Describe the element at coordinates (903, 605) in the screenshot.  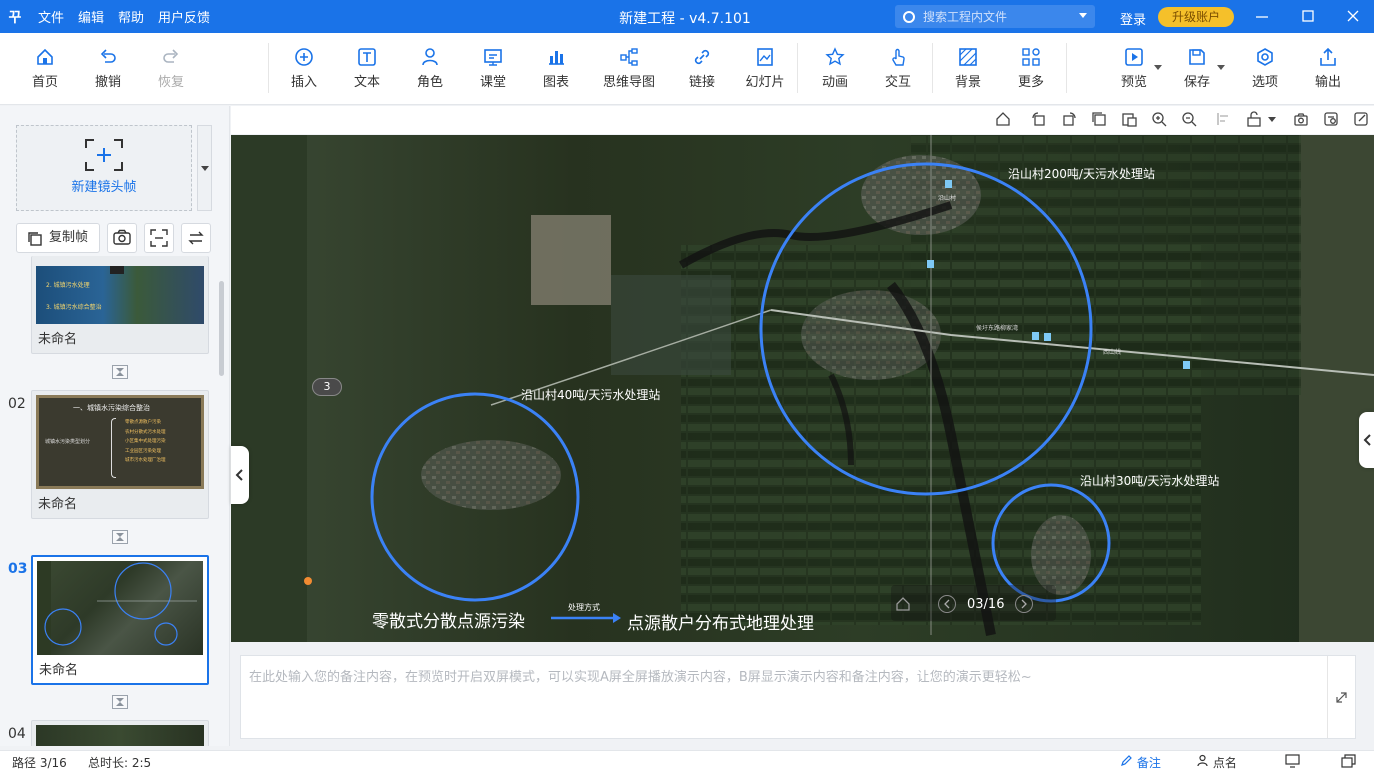
I see `home-icon` at that location.